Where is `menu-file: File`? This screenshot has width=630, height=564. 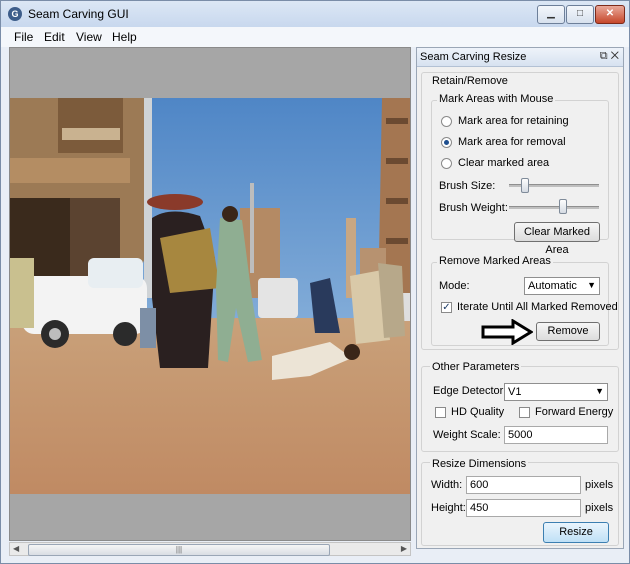 menu-file: File is located at coordinates (23, 37).